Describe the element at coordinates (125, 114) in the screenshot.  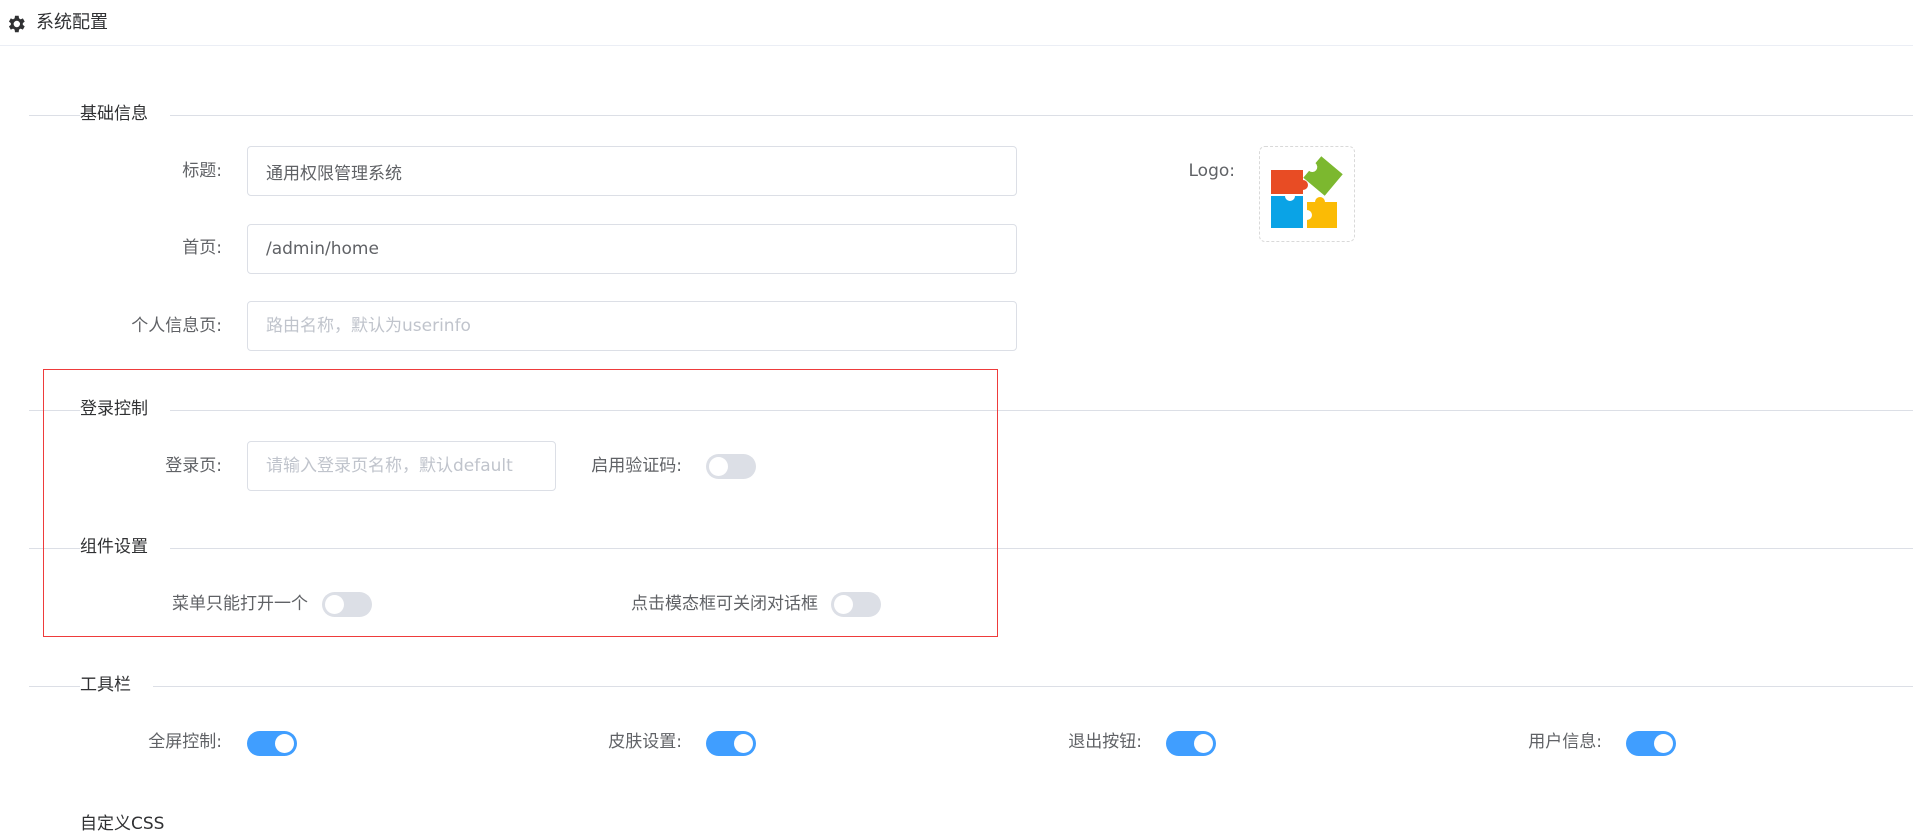
I see `section-title-basic: 基础信息` at that location.